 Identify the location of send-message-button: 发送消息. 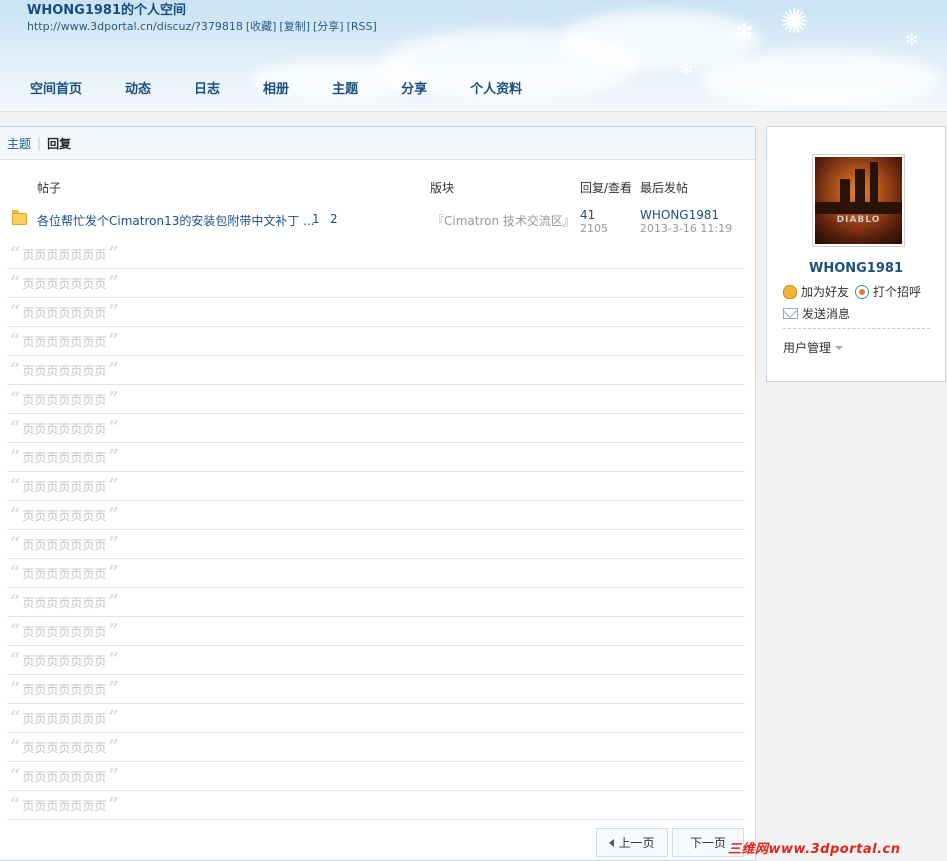
(816, 313).